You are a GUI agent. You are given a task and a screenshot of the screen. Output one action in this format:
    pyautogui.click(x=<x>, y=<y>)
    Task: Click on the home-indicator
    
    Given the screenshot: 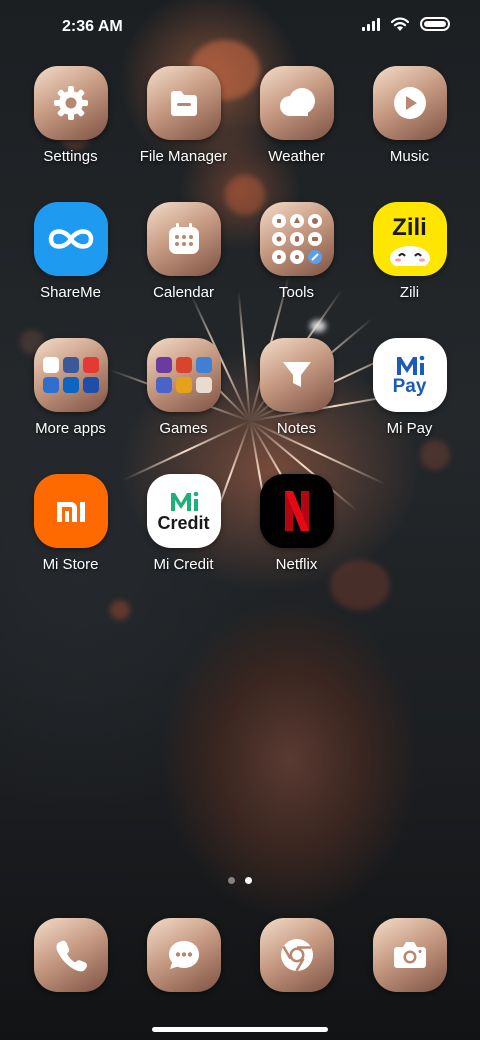 What is the action you would take?
    pyautogui.click(x=240, y=1029)
    